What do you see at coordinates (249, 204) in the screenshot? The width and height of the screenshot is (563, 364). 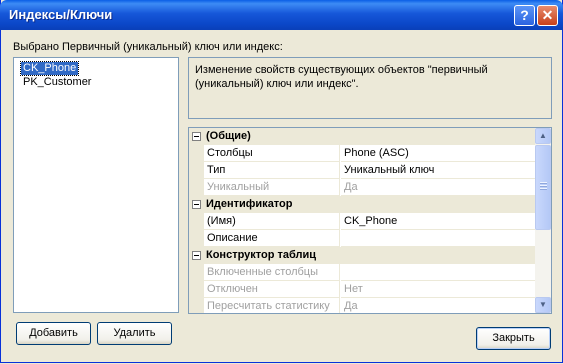 I see `category-label: Идентификатор` at bounding box center [249, 204].